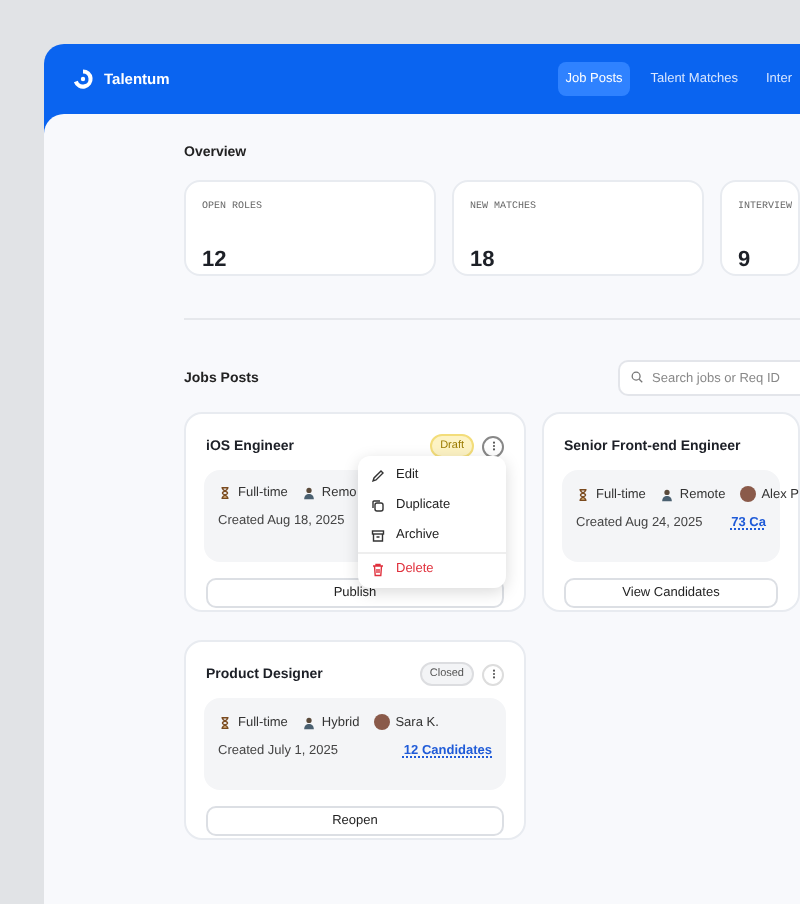 This screenshot has width=800, height=904. What do you see at coordinates (637, 377) in the screenshot?
I see `search-icon` at bounding box center [637, 377].